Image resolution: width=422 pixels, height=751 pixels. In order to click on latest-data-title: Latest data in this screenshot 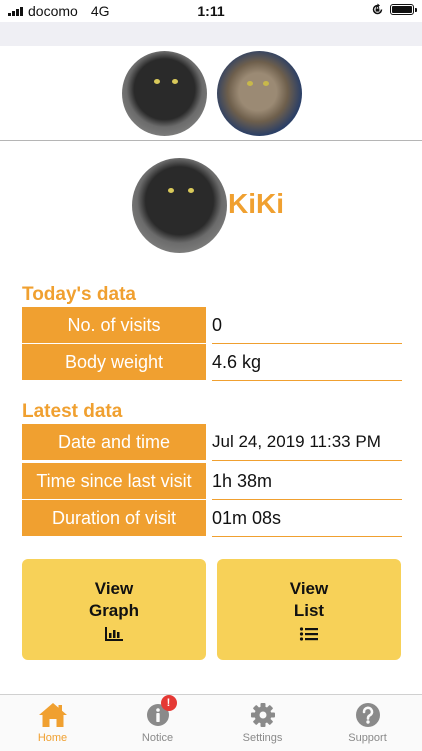, I will do `click(72, 411)`.